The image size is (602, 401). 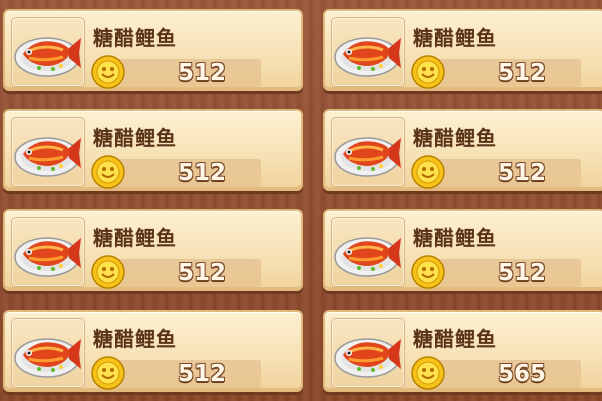 I want to click on shop-item-card: 糖醋鲤鱼 565, so click(x=462, y=351).